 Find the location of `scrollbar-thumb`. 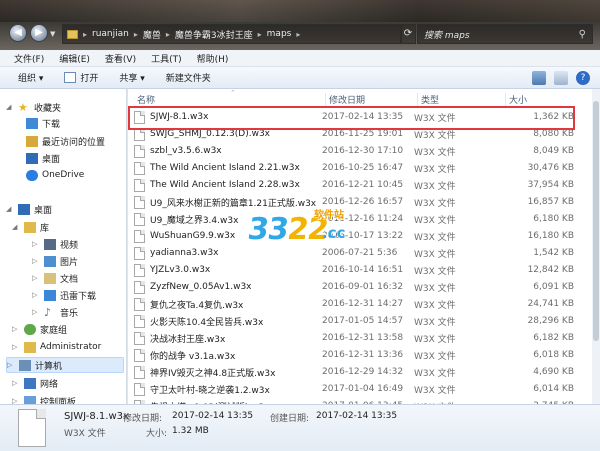

scrollbar-thumb is located at coordinates (596, 221).